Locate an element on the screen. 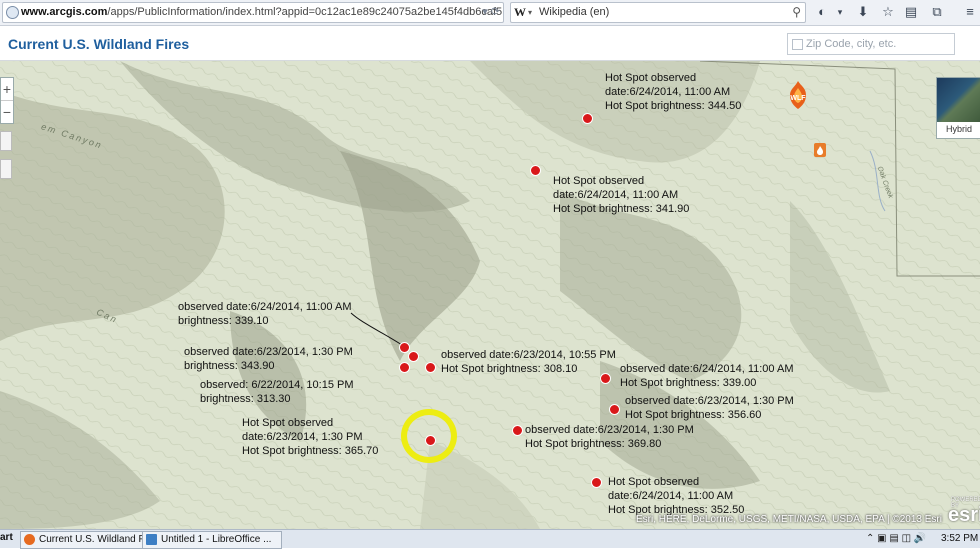  location-search-input: Zip Code, city, etc. is located at coordinates (871, 44).